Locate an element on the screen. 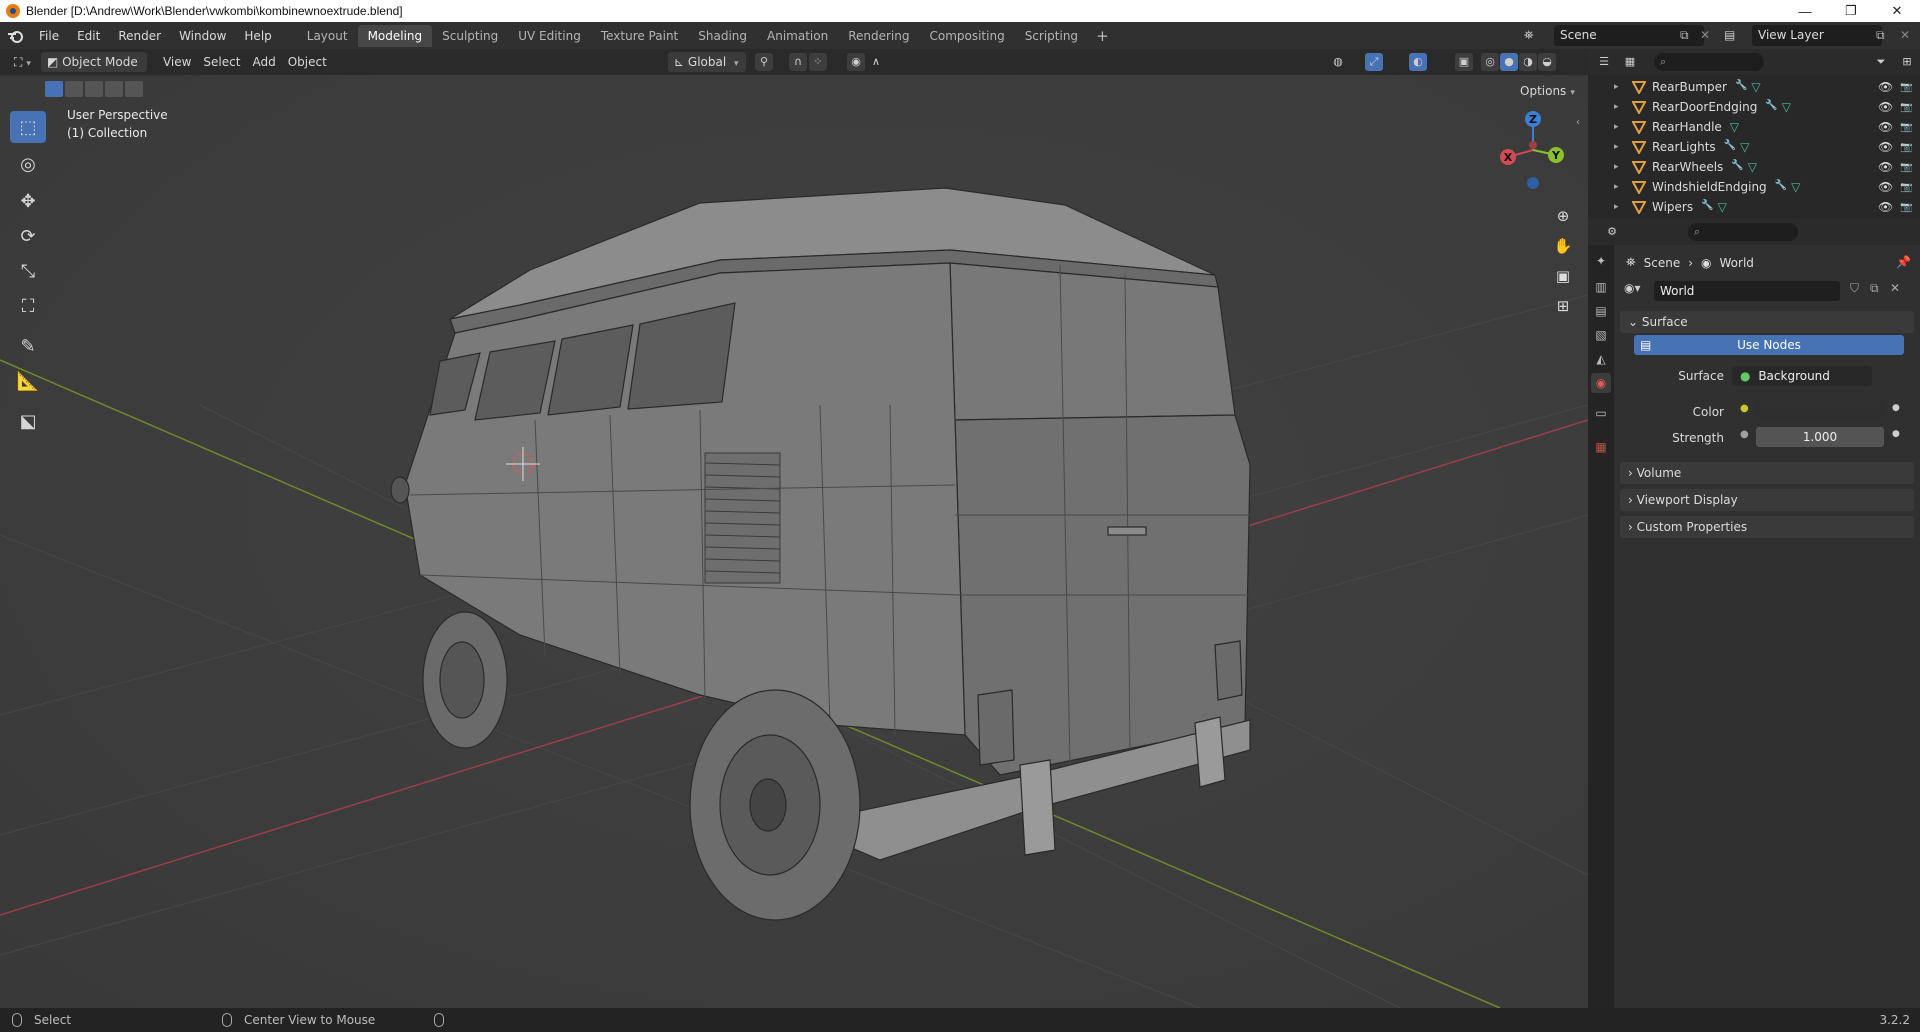 The image size is (1920, 1032). unlink-datablock-icon: ✕ is located at coordinates (1895, 288).